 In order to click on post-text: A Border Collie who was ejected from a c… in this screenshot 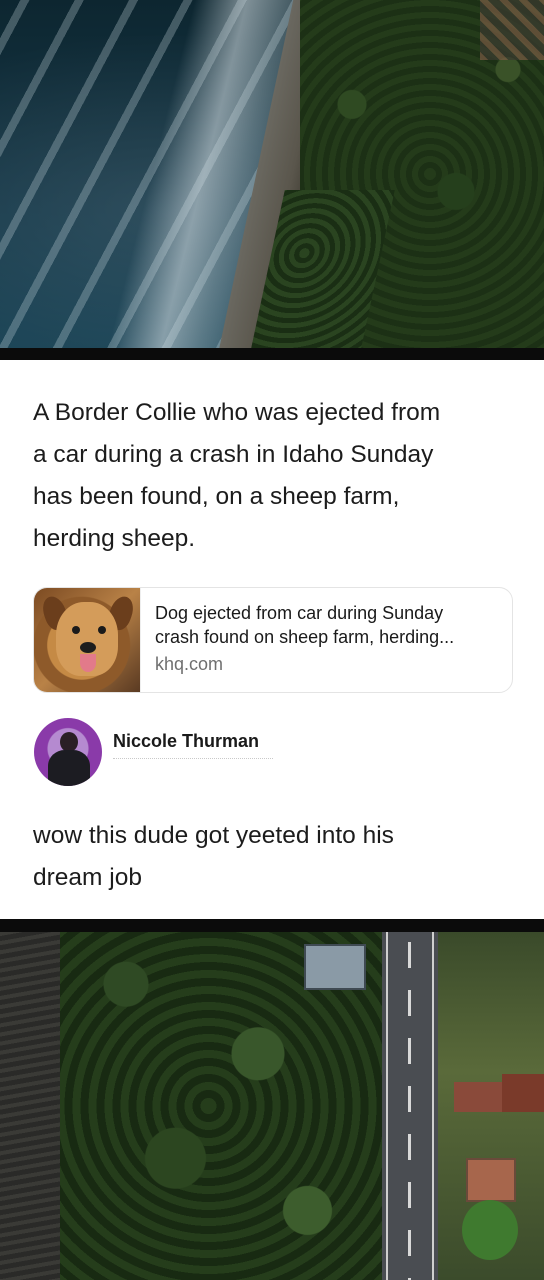, I will do `click(273, 476)`.